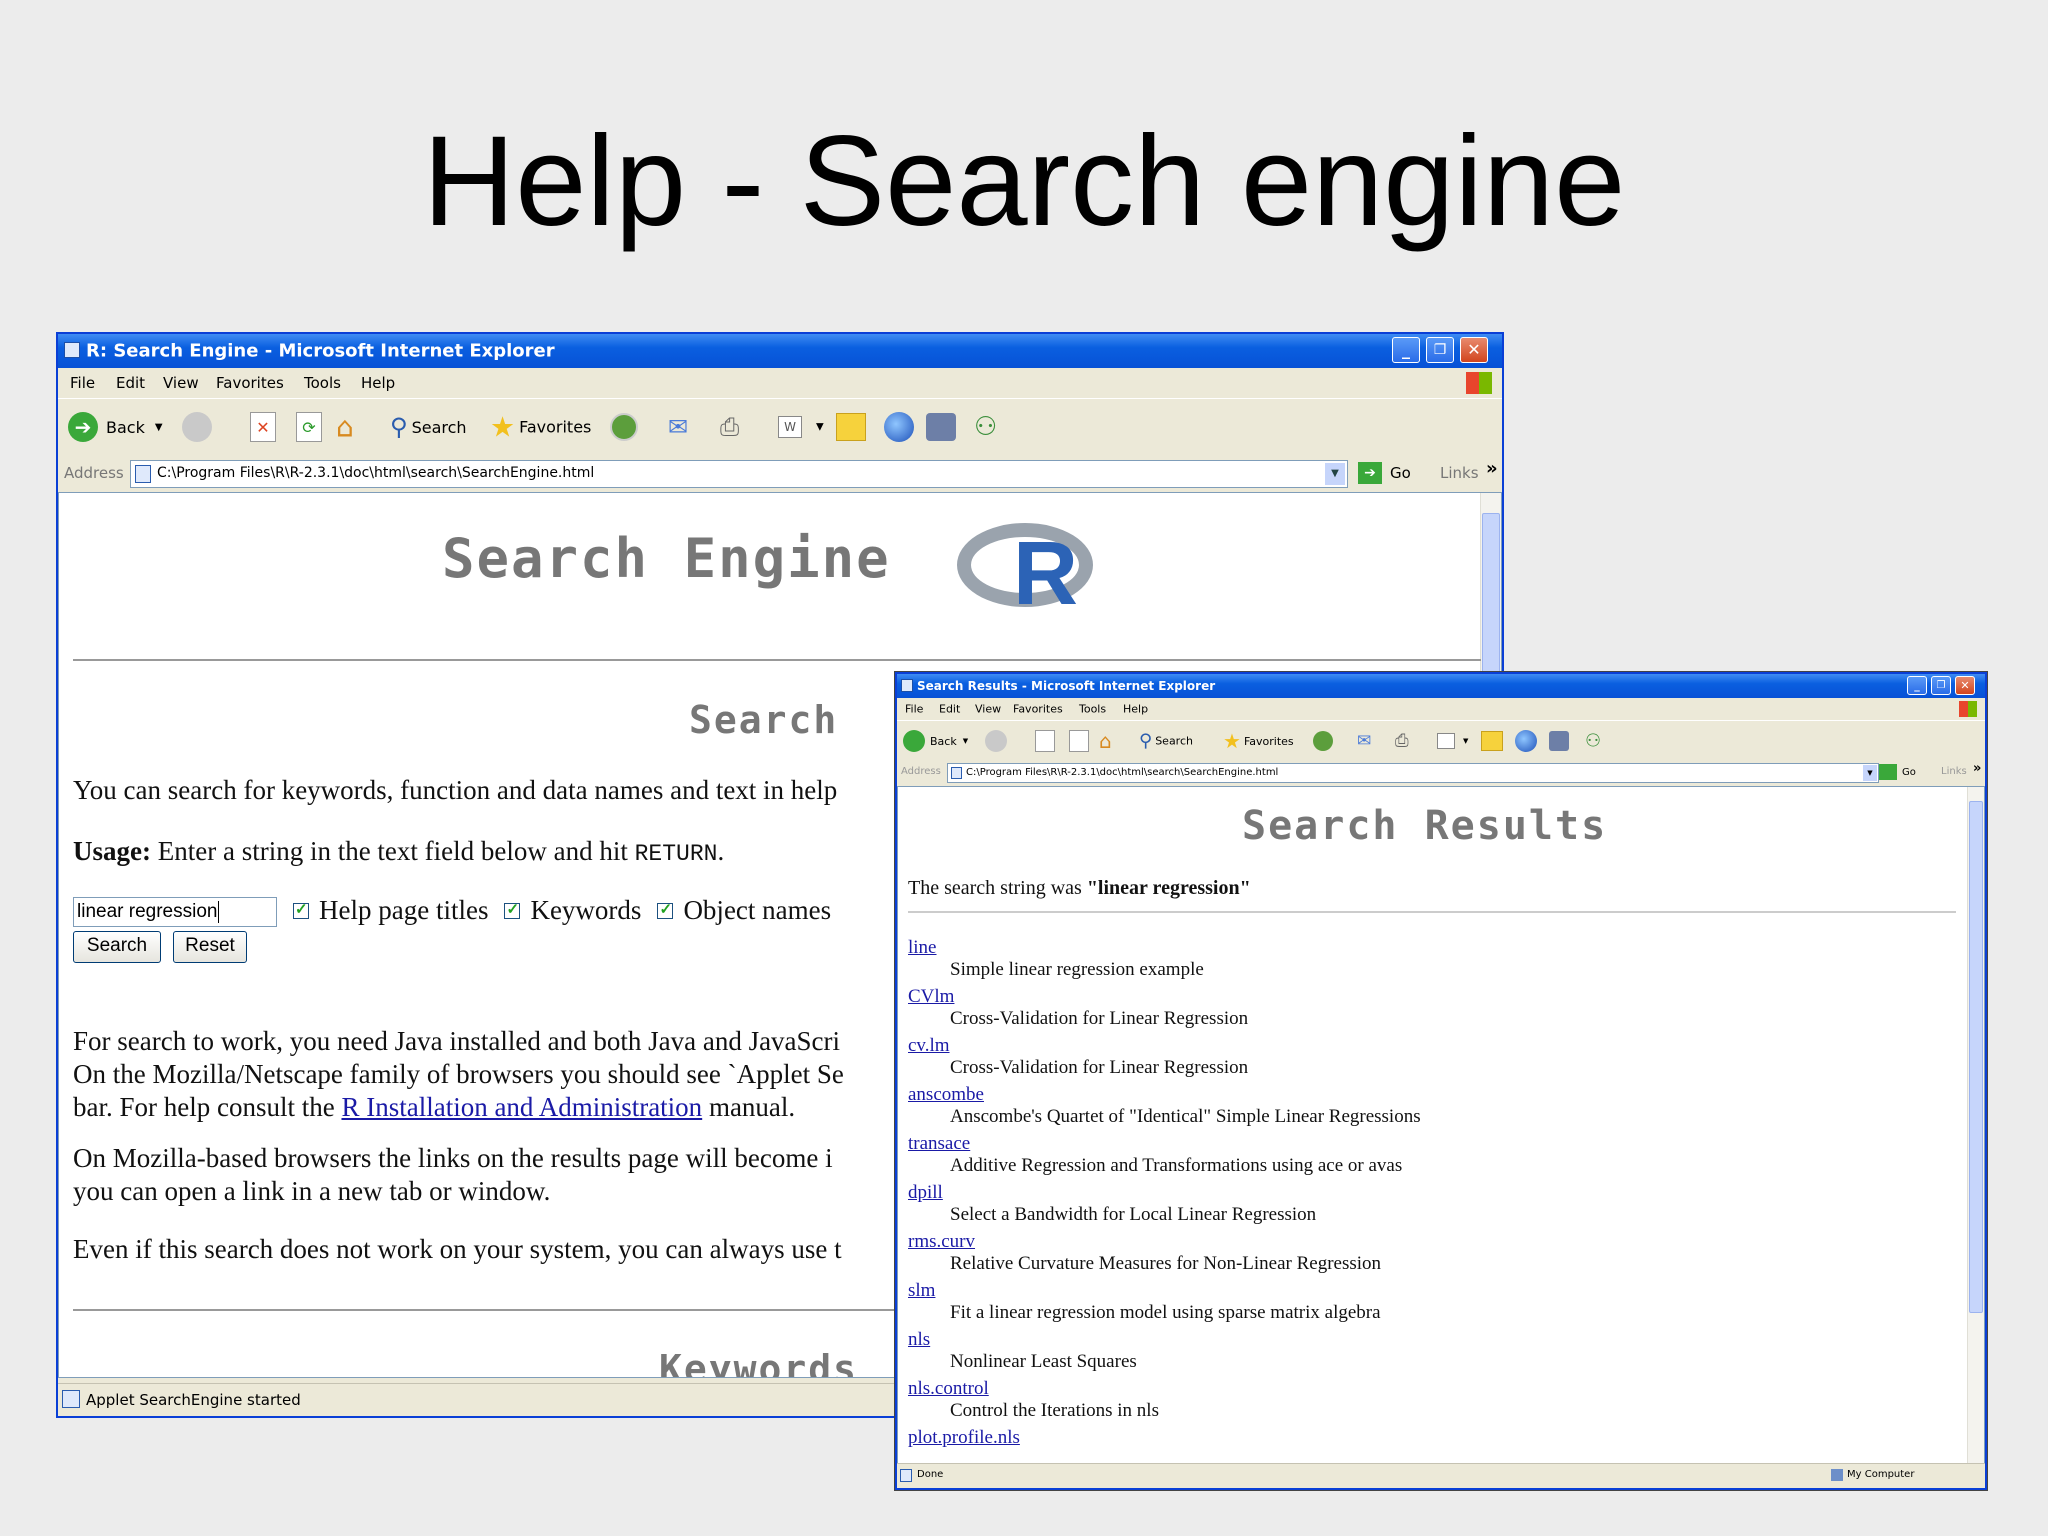  What do you see at coordinates (1077, 969) in the screenshot?
I see `result-desc: Simple linear regression example` at bounding box center [1077, 969].